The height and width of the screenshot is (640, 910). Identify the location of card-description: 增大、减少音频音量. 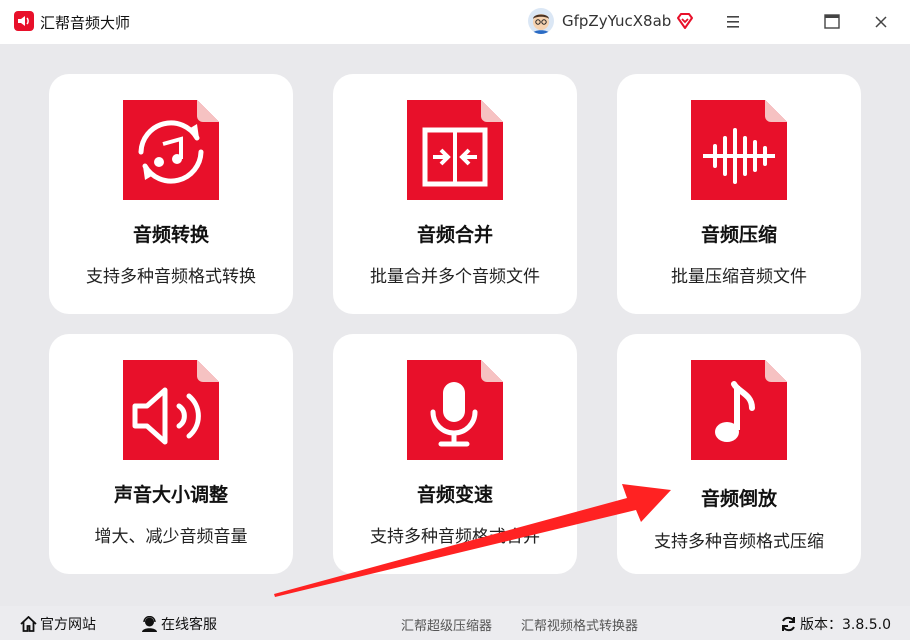
(171, 537).